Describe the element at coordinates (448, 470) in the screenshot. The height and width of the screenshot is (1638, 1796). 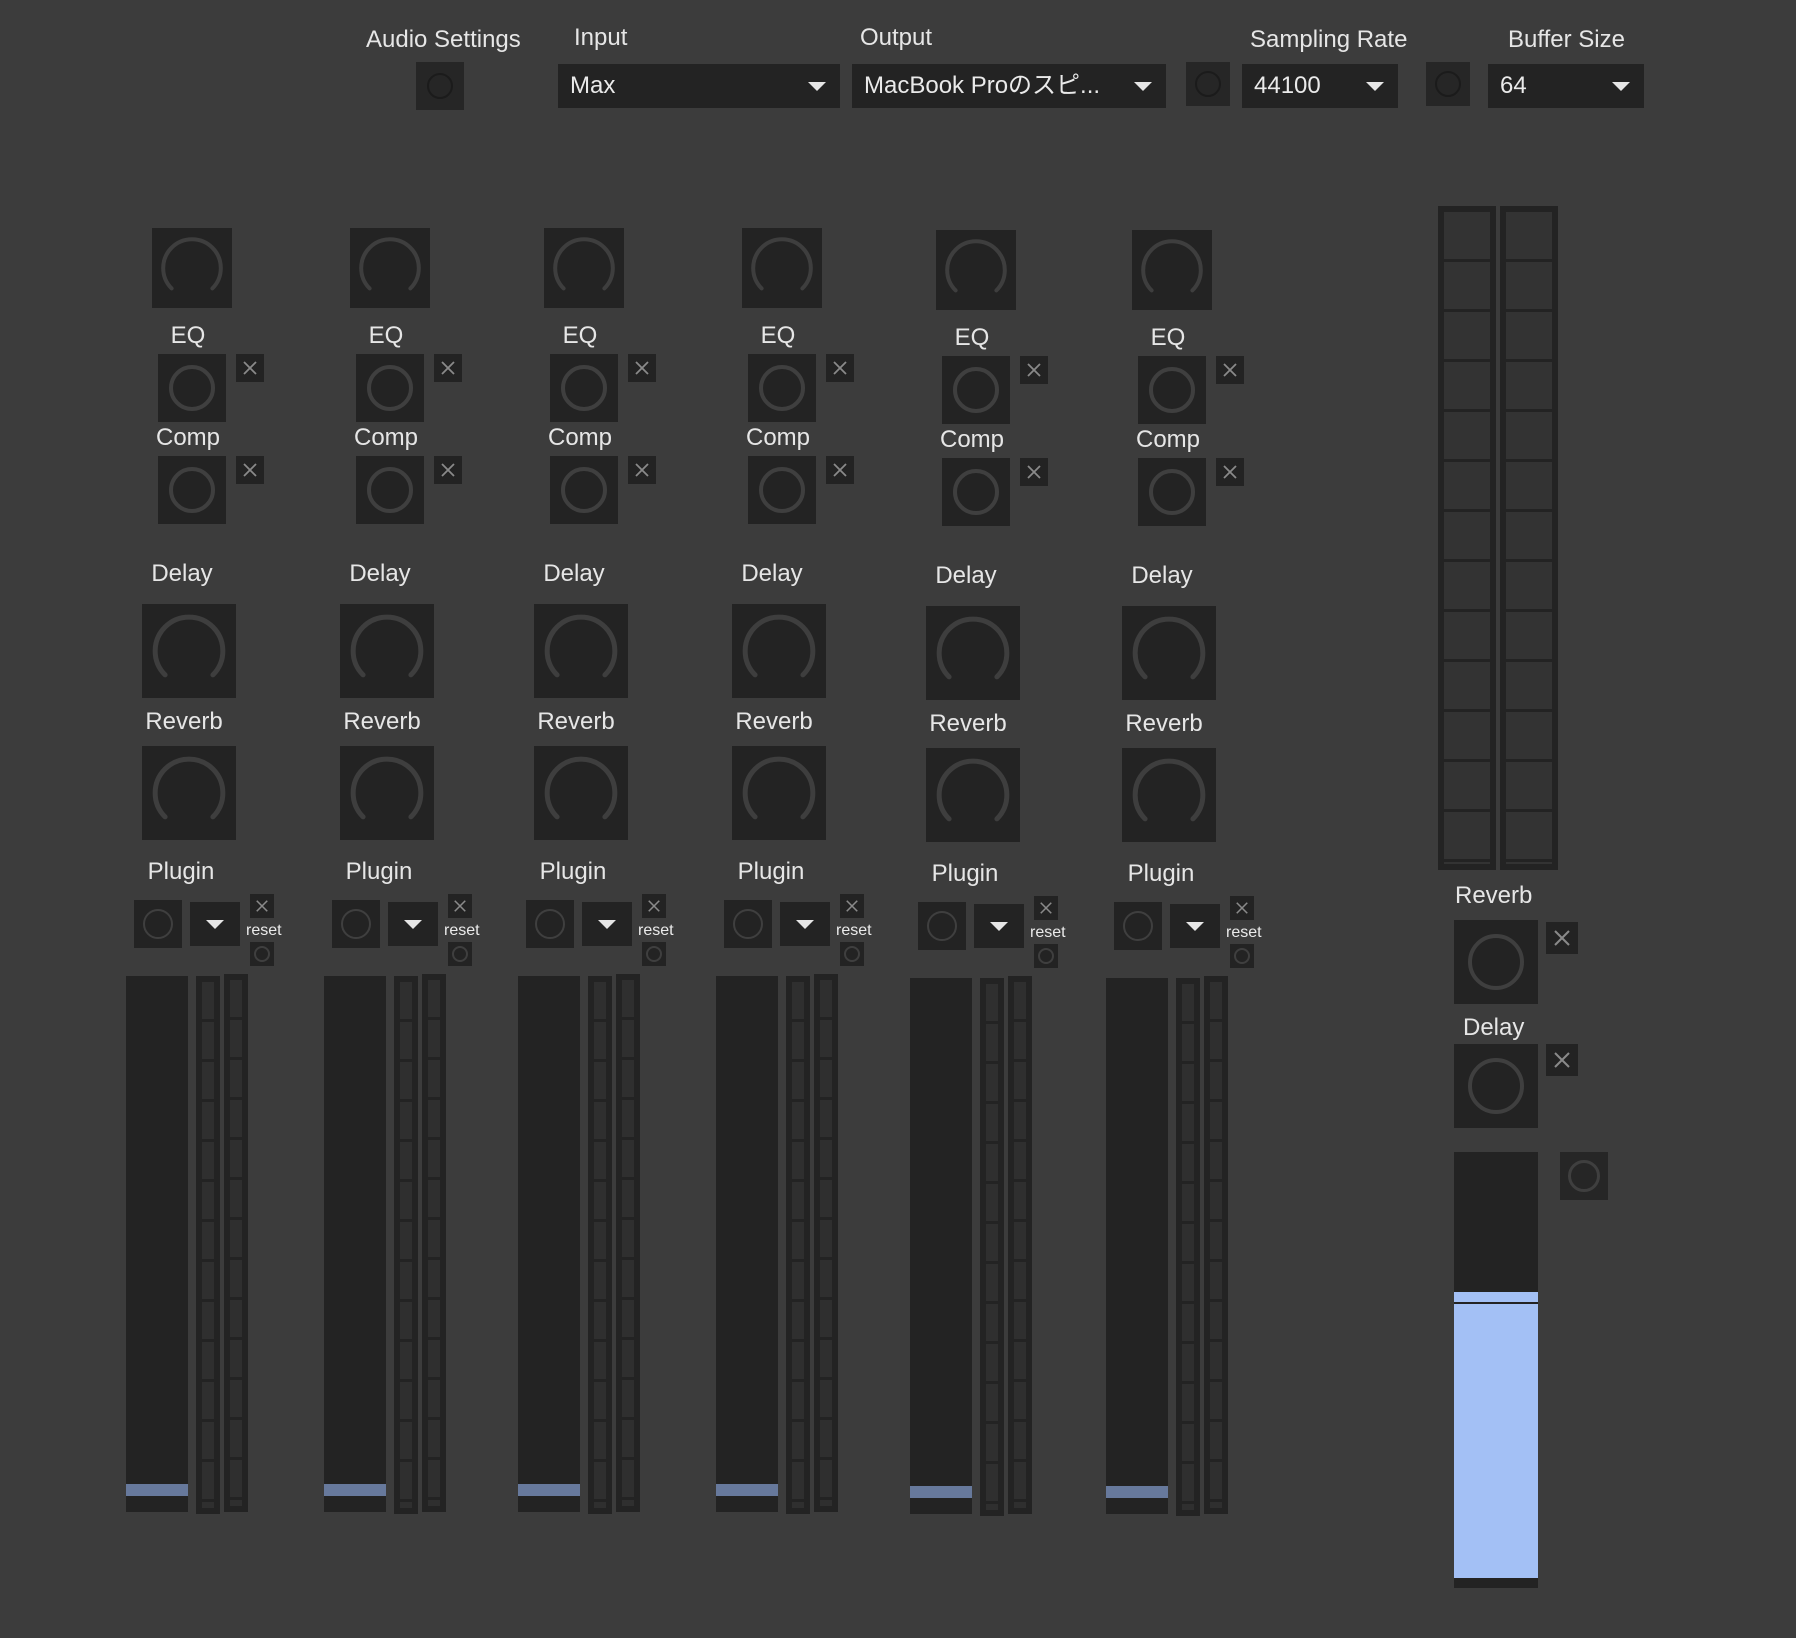
I see `ch2-comp-close` at that location.